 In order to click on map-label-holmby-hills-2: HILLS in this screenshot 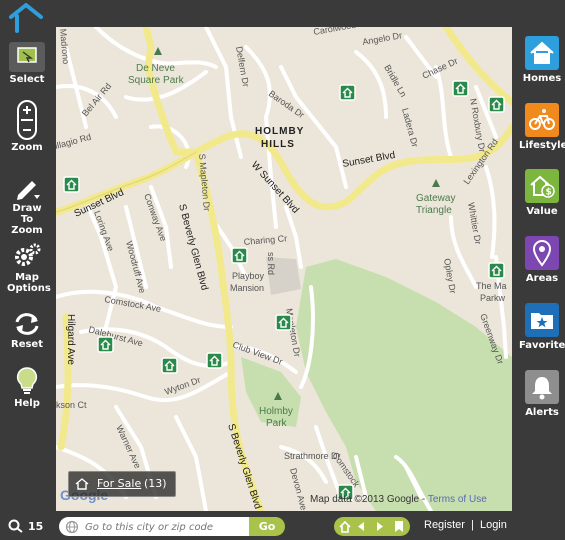, I will do `click(278, 144)`.